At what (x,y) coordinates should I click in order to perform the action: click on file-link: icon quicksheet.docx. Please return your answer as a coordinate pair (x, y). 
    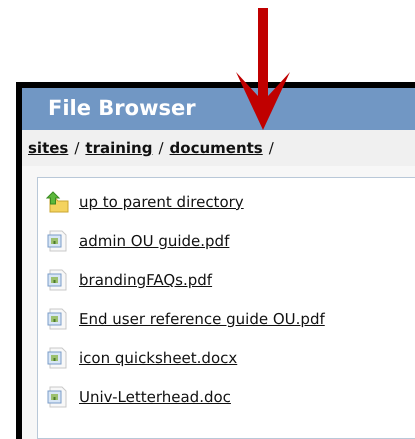
    Looking at the image, I should click on (158, 358).